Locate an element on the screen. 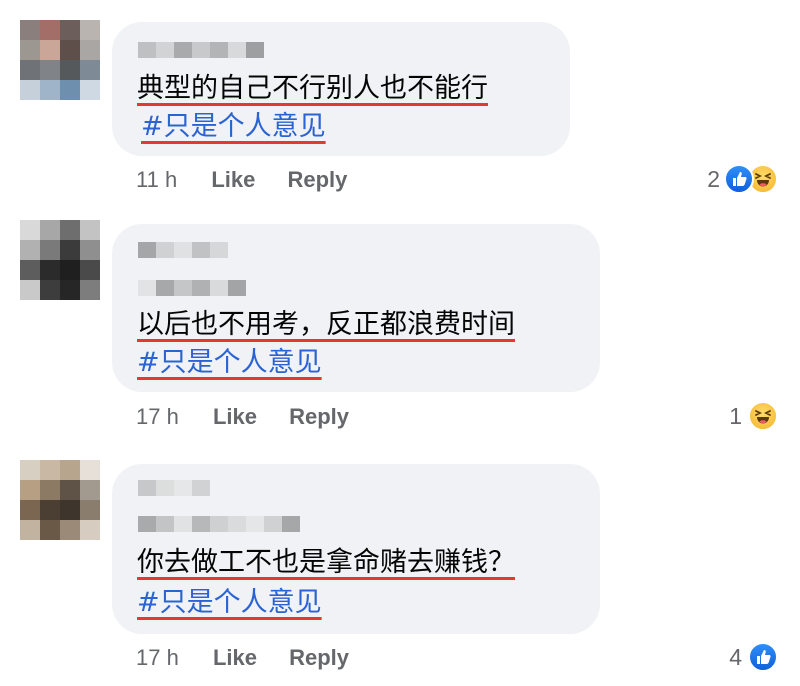 The image size is (800, 686). comment-text: 以后也不用考，反正都浪费时间 is located at coordinates (326, 324).